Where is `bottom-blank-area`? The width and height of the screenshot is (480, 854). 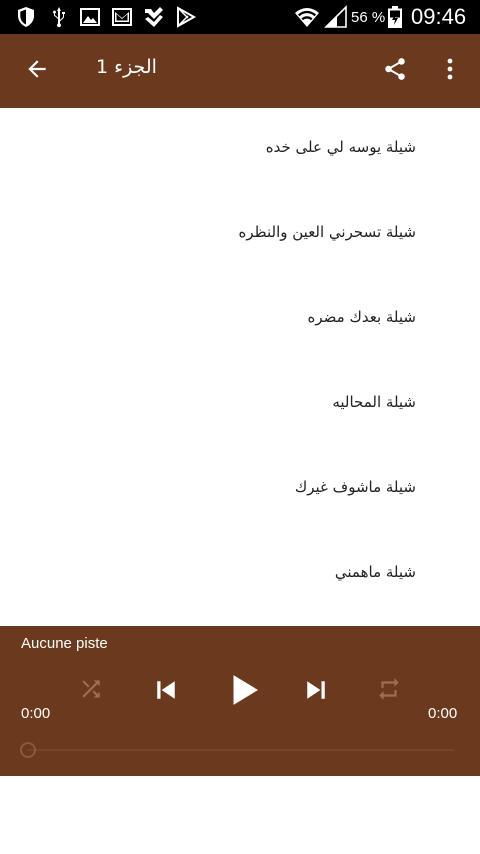 bottom-blank-area is located at coordinates (240, 815).